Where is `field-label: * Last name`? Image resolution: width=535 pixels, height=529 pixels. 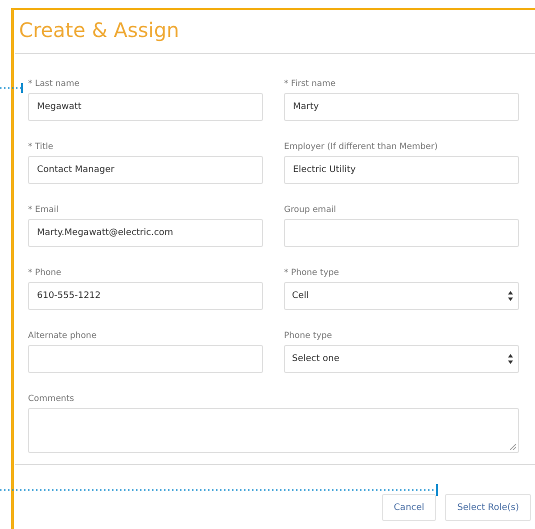 field-label: * Last name is located at coordinates (54, 84).